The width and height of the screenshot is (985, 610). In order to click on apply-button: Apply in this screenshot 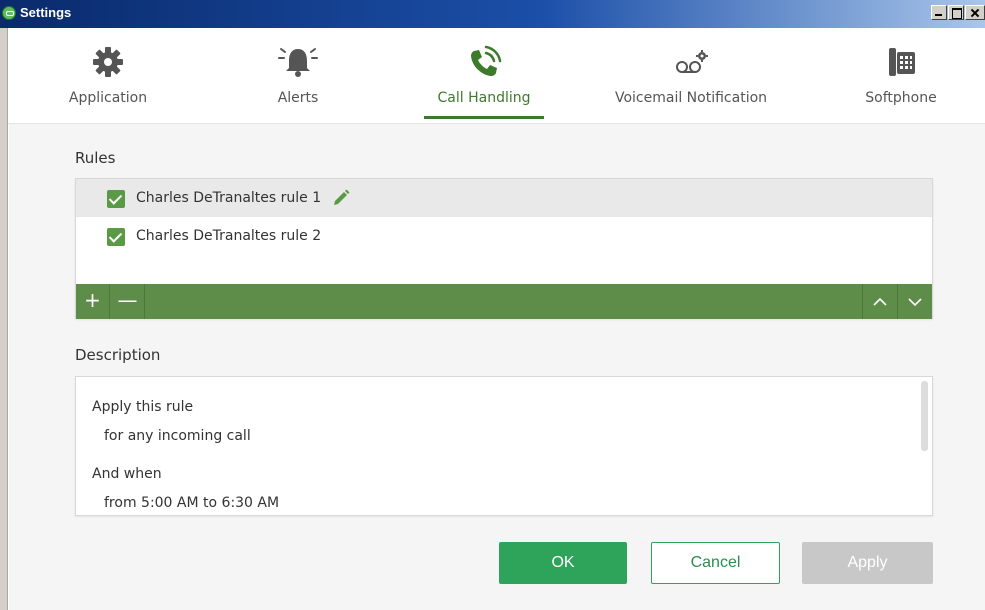, I will do `click(867, 563)`.